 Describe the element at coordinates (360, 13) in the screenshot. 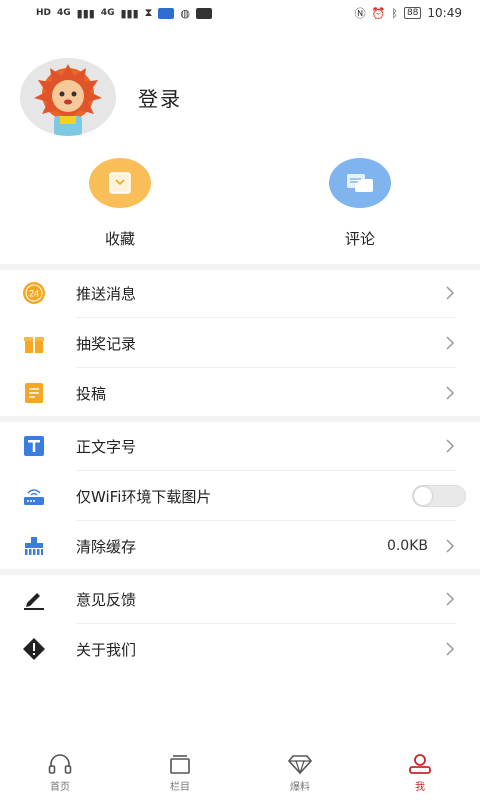

I see `nfc-icon: Ⓝ` at that location.